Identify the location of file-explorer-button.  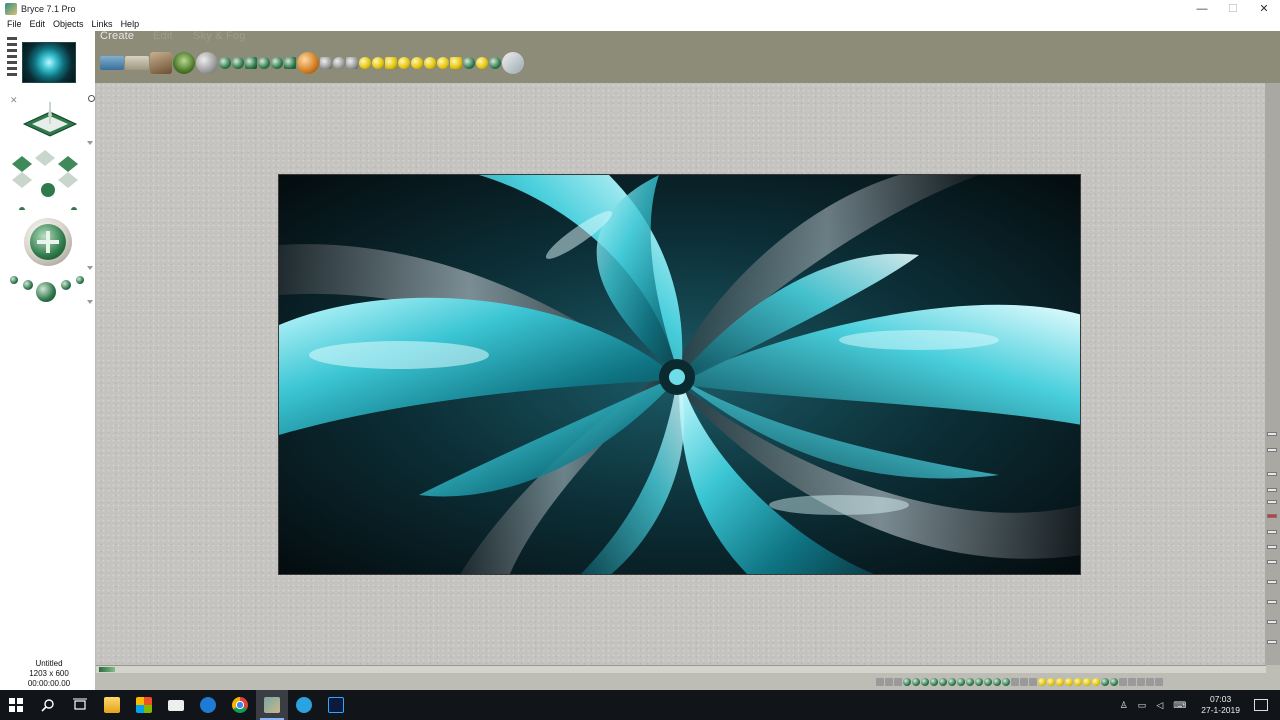
(112, 705).